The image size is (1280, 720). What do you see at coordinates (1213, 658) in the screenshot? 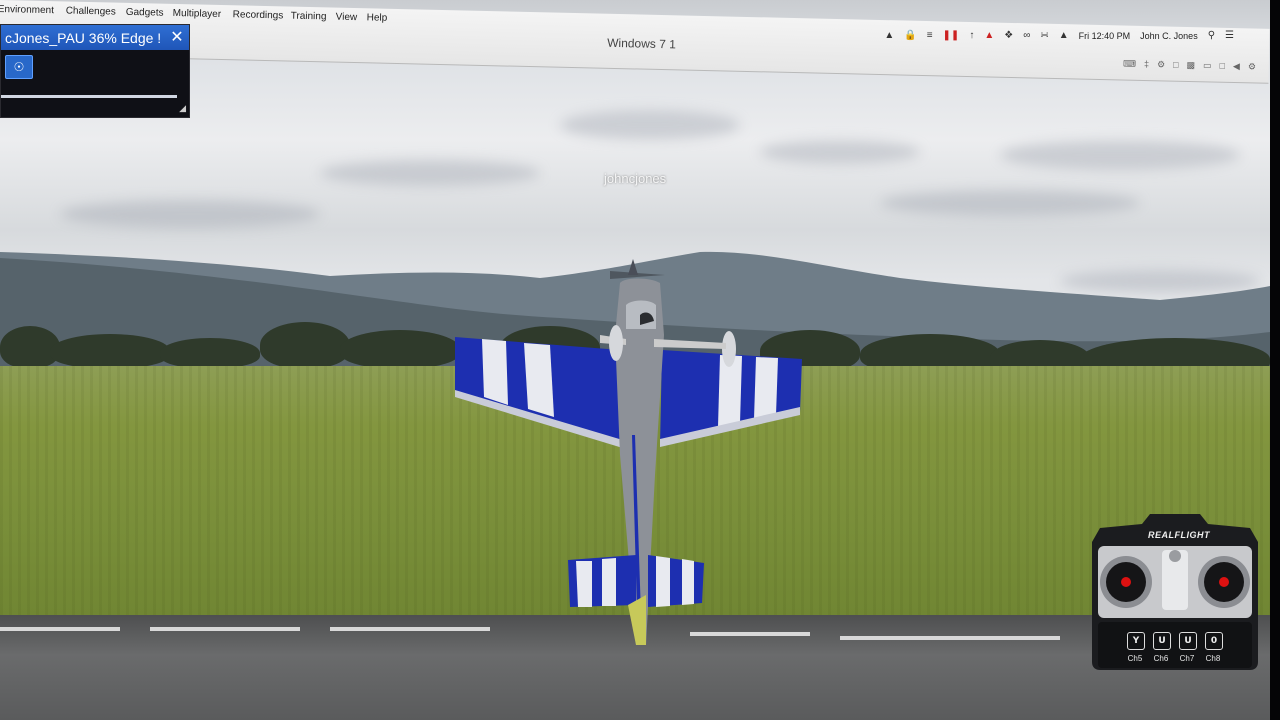
I see `channel-8-label: Ch8` at bounding box center [1213, 658].